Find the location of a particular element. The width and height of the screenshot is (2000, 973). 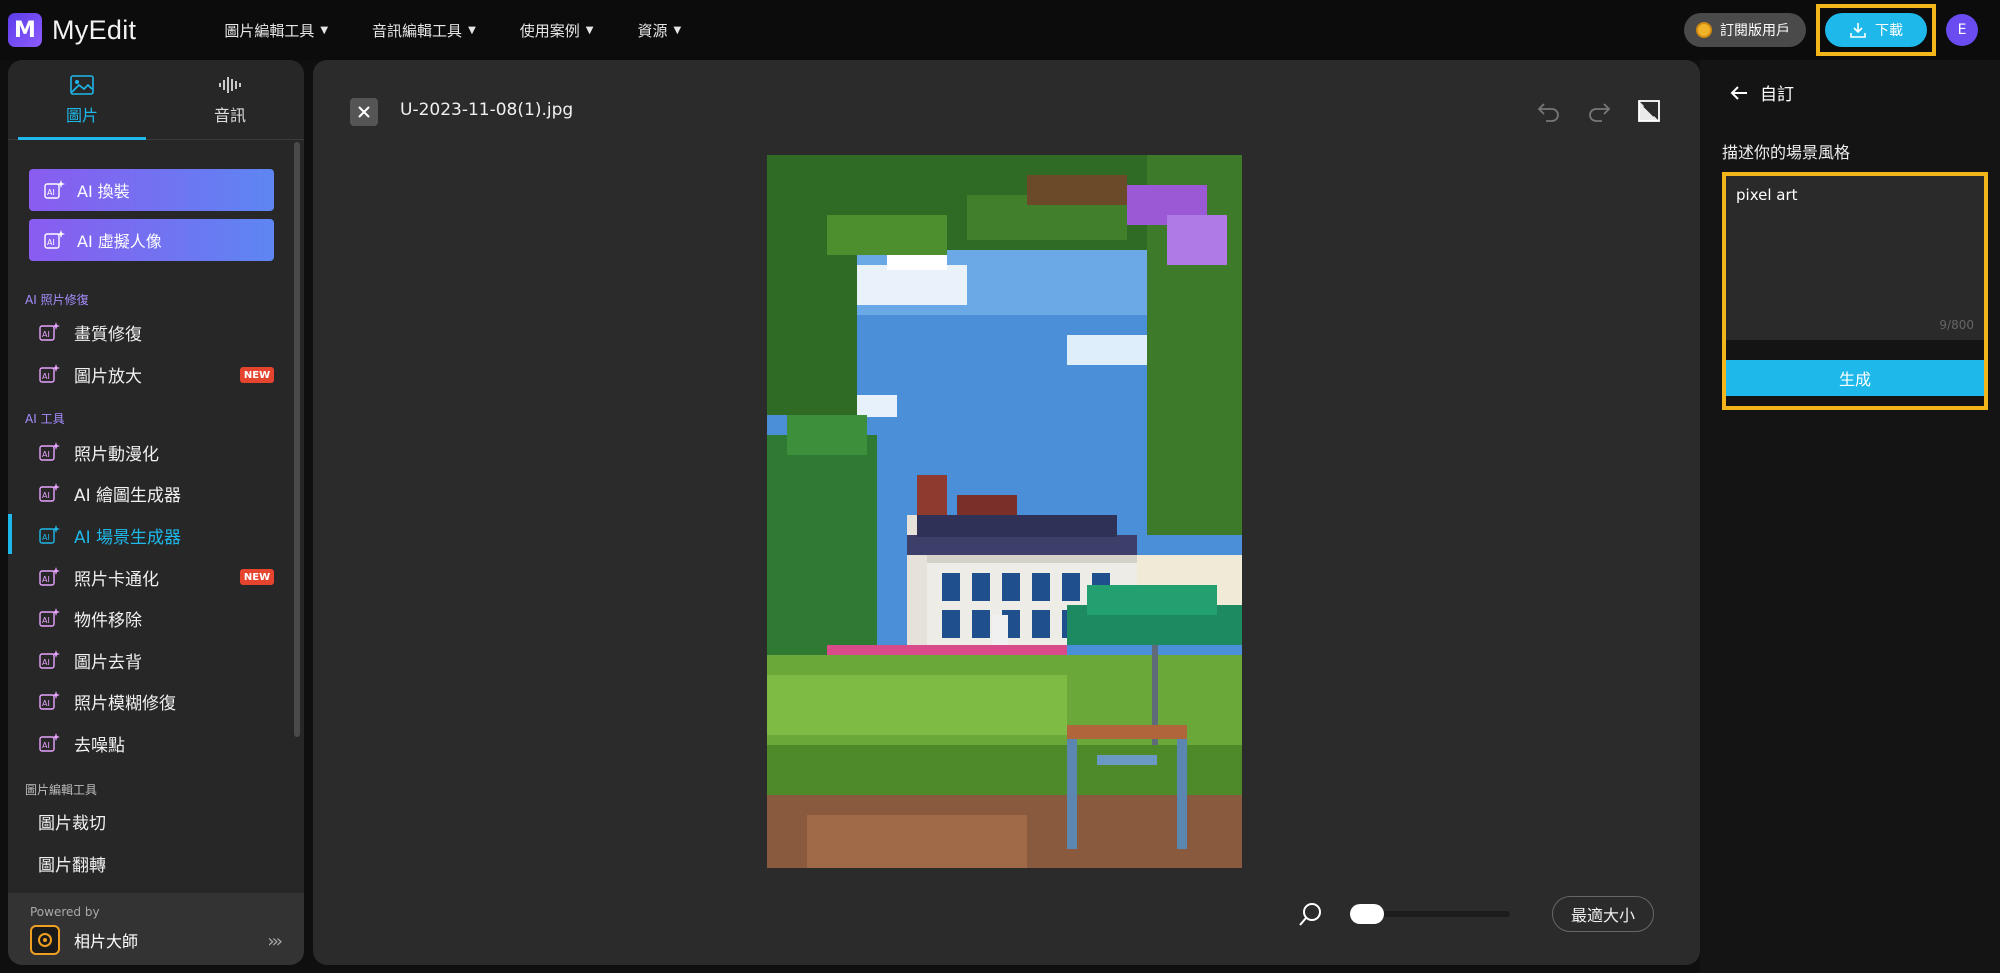

sidebar-item-flip: 圖片翻轉 is located at coordinates (72, 863).